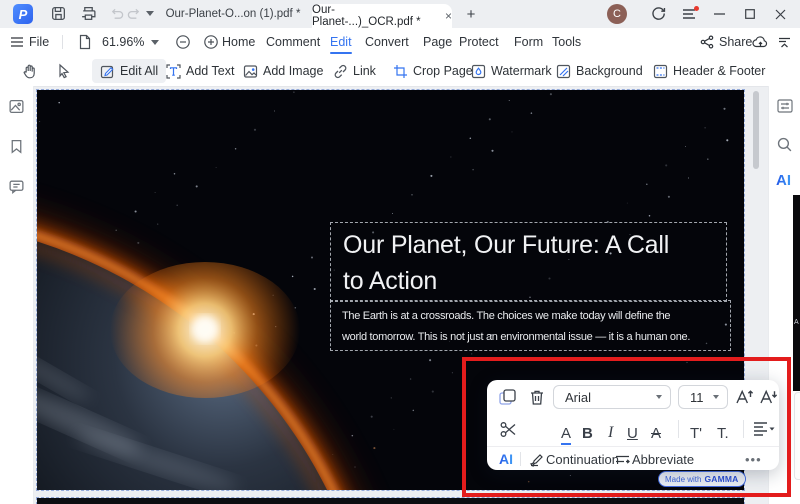  I want to click on add-text-button: Add Text, so click(200, 71).